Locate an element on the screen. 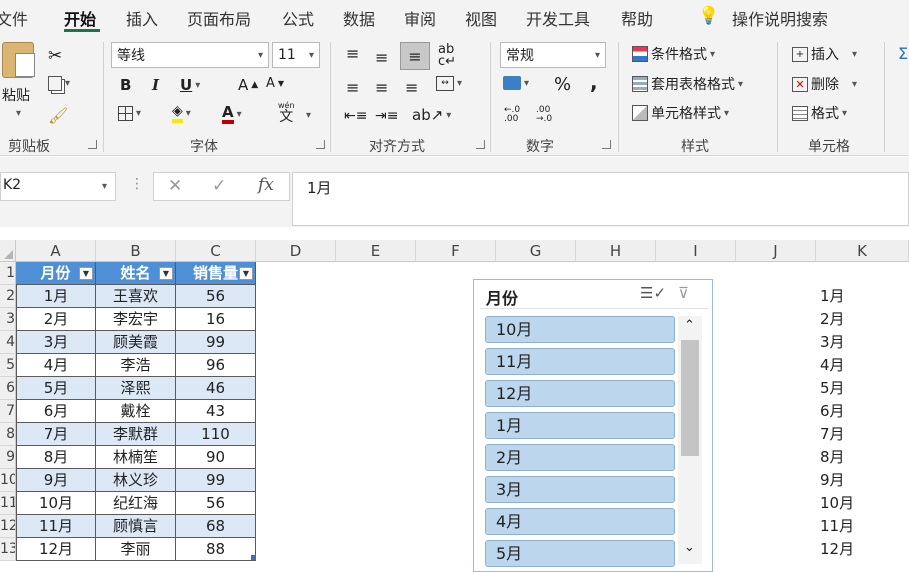 The height and width of the screenshot is (572, 909). font-name-select: 等线 ▾ is located at coordinates (190, 55).